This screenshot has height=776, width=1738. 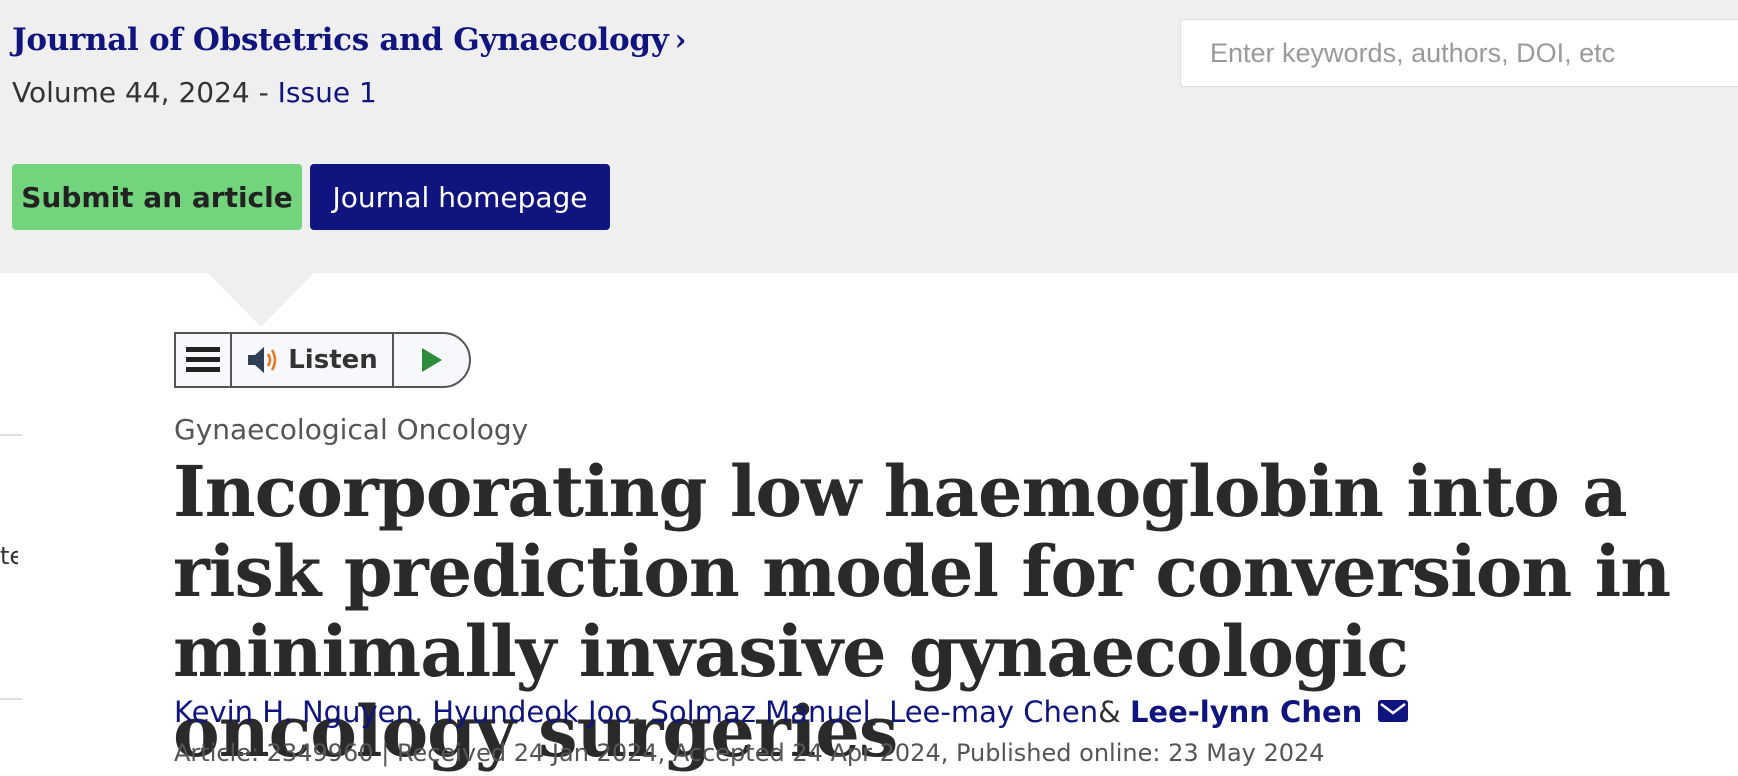 I want to click on author-link: Kevin H. Nguyen, so click(x=294, y=712).